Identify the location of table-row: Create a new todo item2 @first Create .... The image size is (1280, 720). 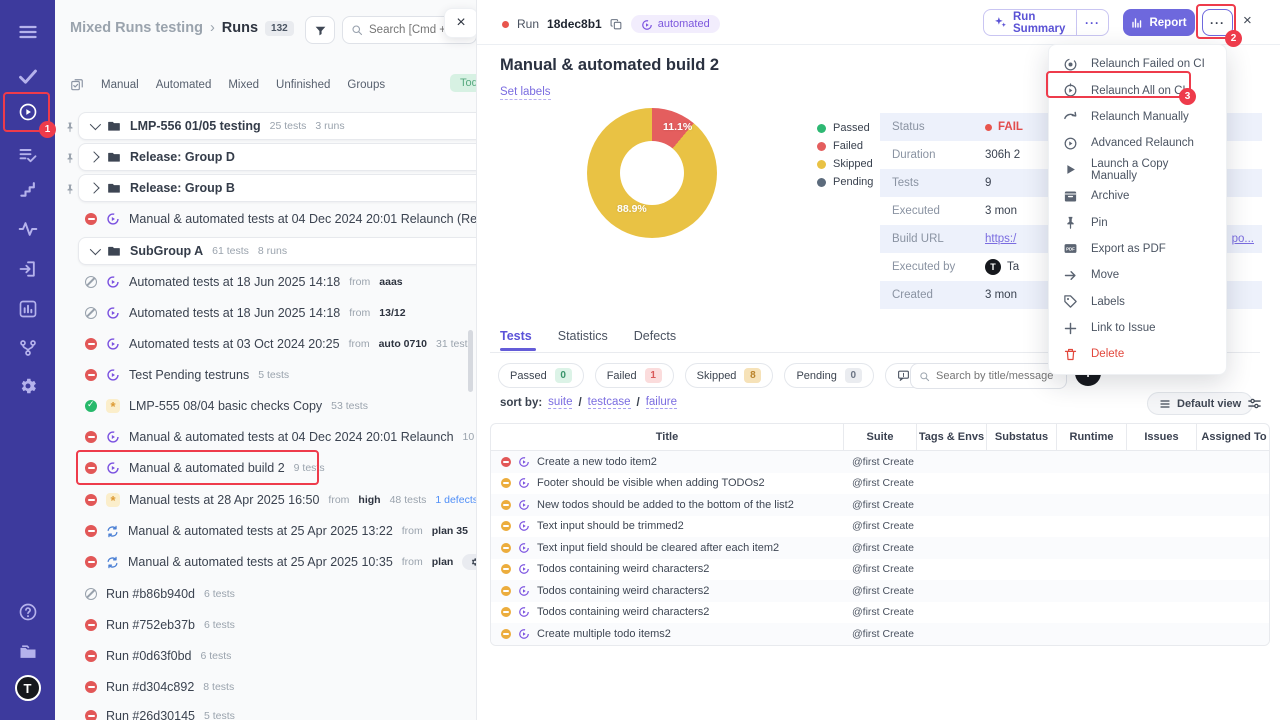
(880, 462).